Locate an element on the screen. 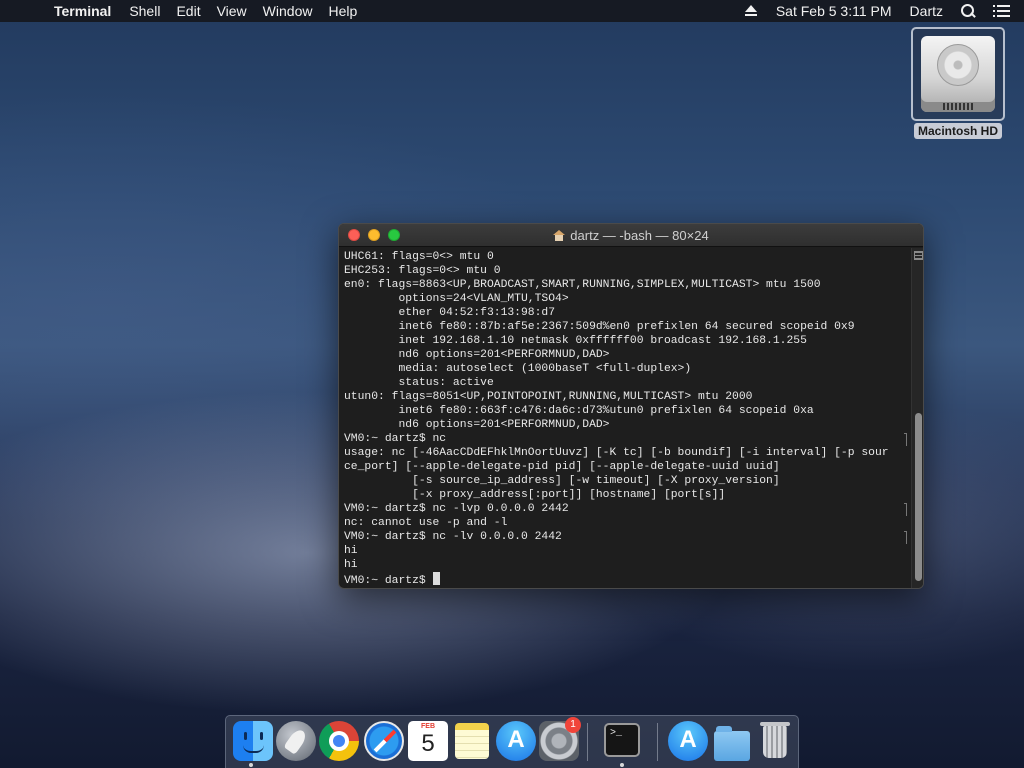 The height and width of the screenshot is (768, 1024). applications-folder-icon: A is located at coordinates (688, 741).